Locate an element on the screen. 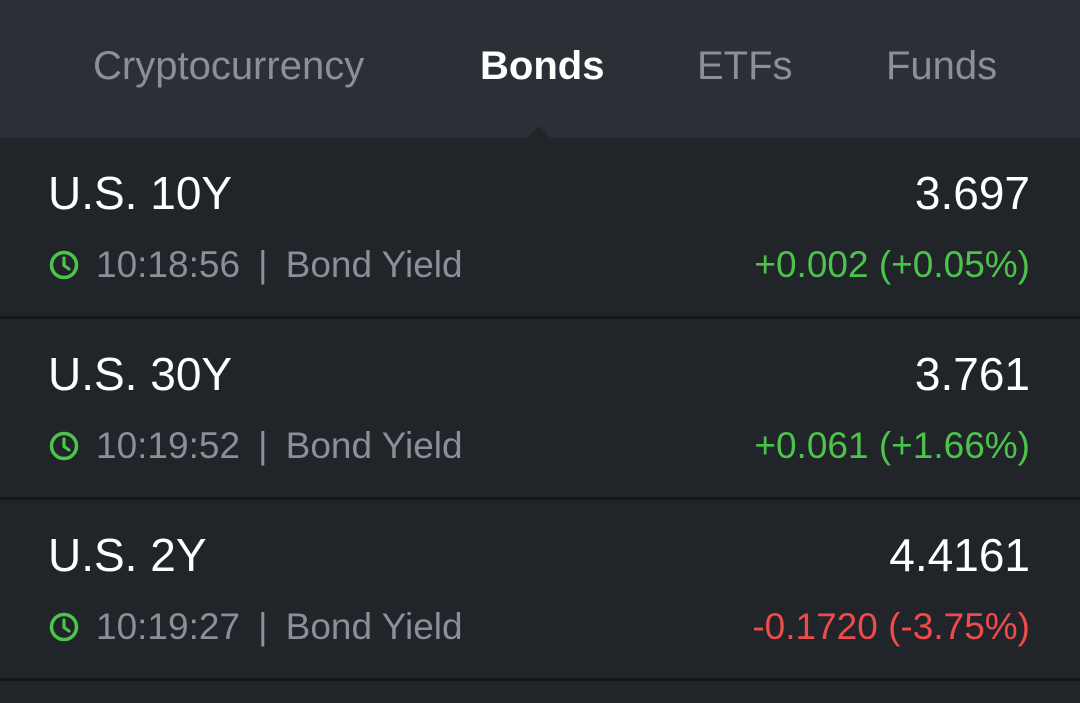 This screenshot has height=703, width=1080. instrument-name: U.S. 30Y is located at coordinates (140, 374).